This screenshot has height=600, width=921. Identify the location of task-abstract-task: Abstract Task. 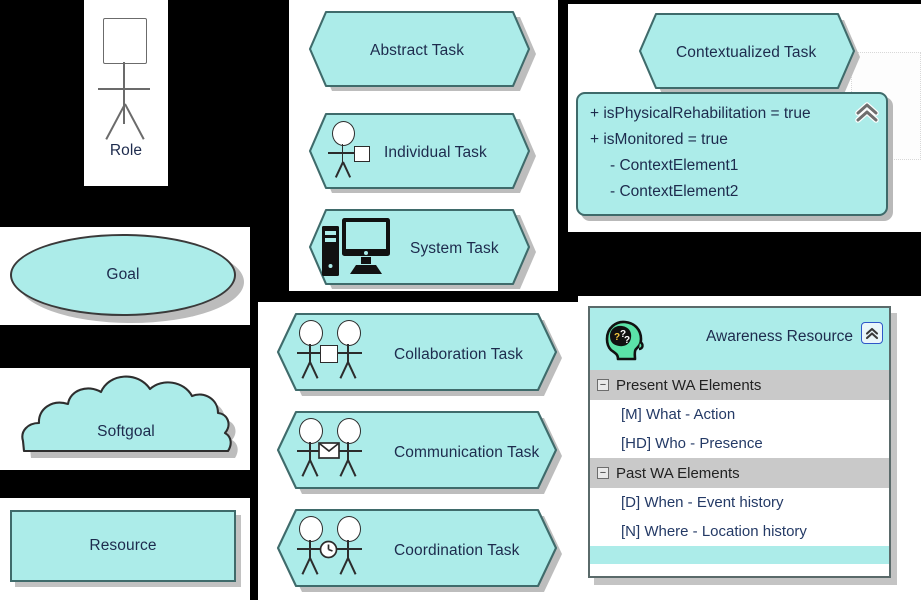
(420, 51).